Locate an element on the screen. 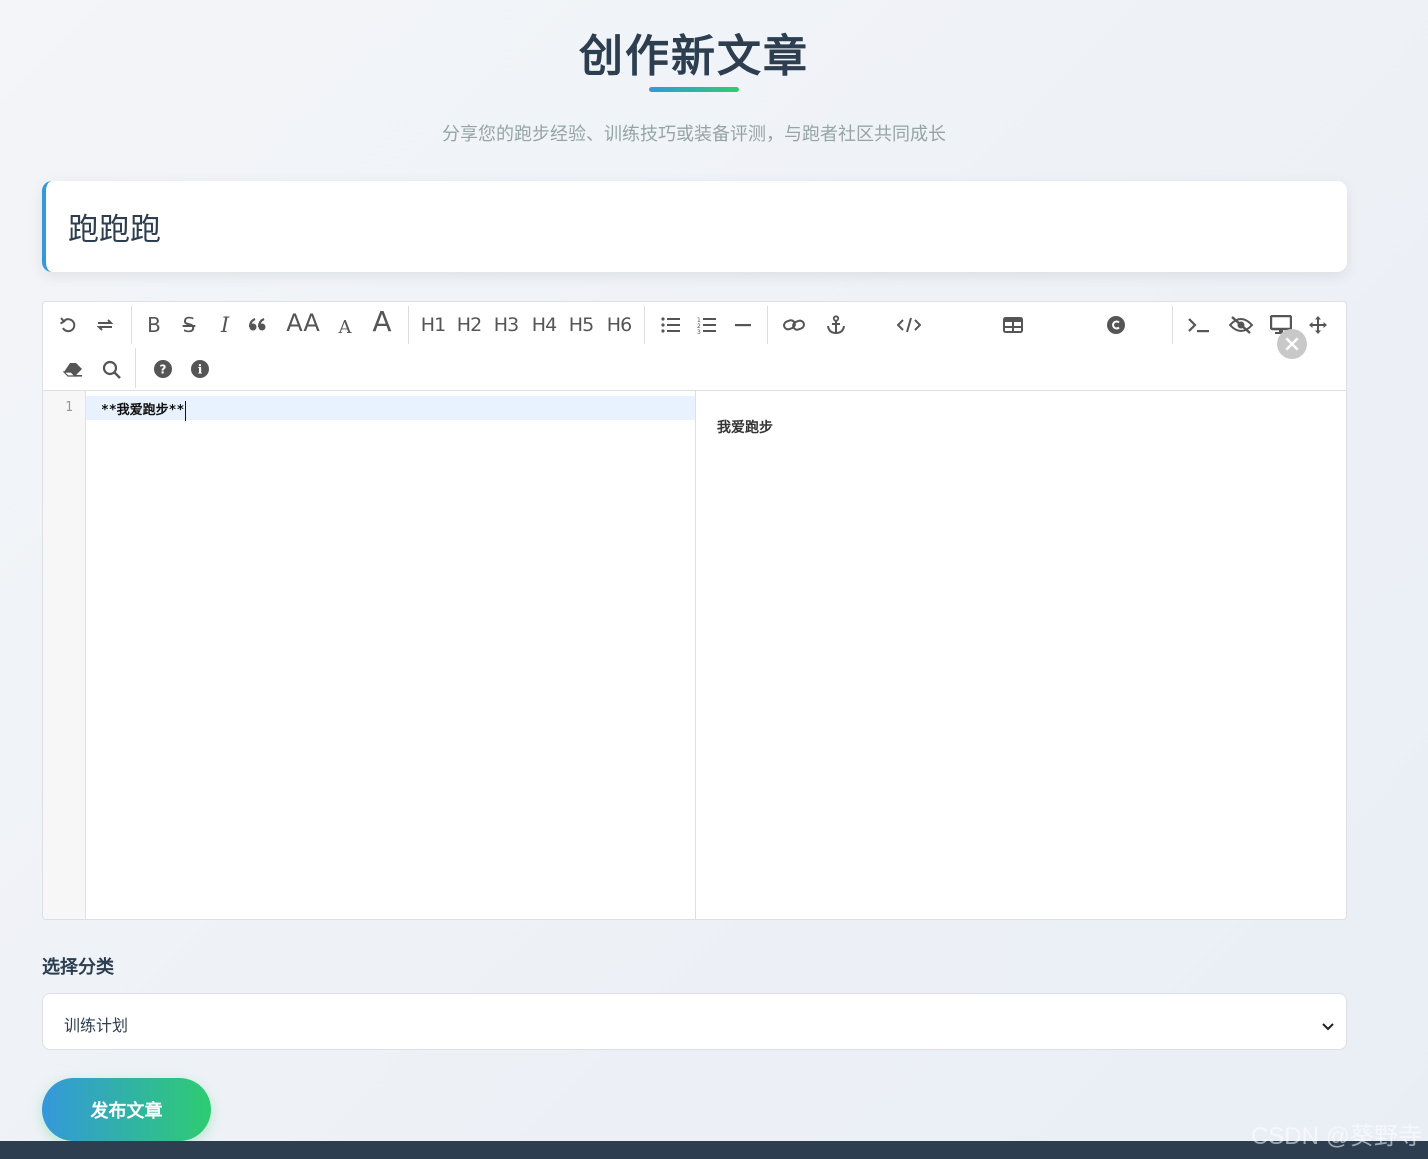  italic-icon: I is located at coordinates (225, 325).